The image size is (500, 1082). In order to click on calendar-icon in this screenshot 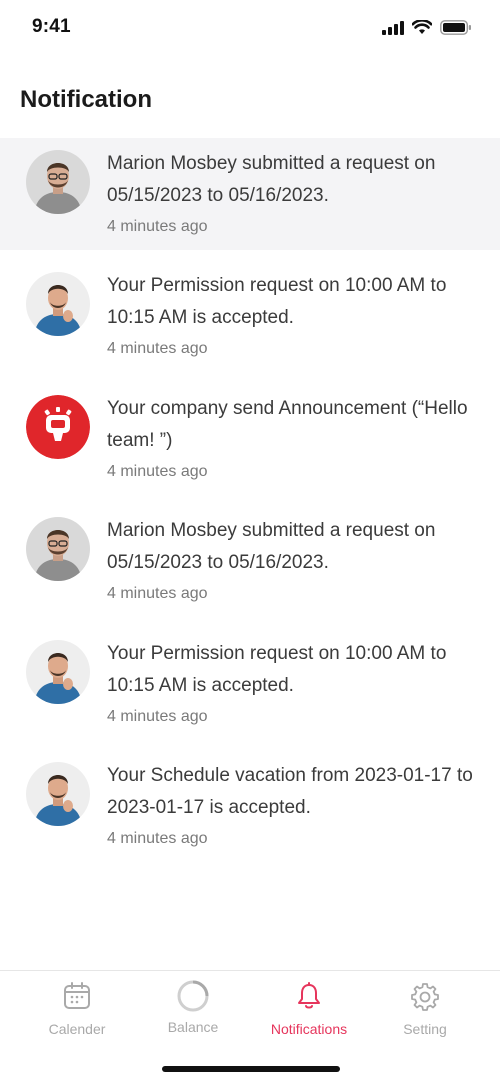, I will do `click(77, 995)`.